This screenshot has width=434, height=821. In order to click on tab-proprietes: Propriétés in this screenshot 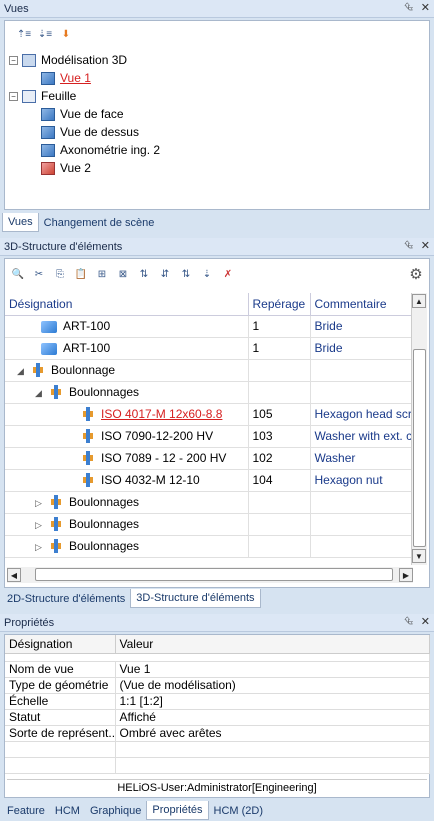, I will do `click(177, 810)`.